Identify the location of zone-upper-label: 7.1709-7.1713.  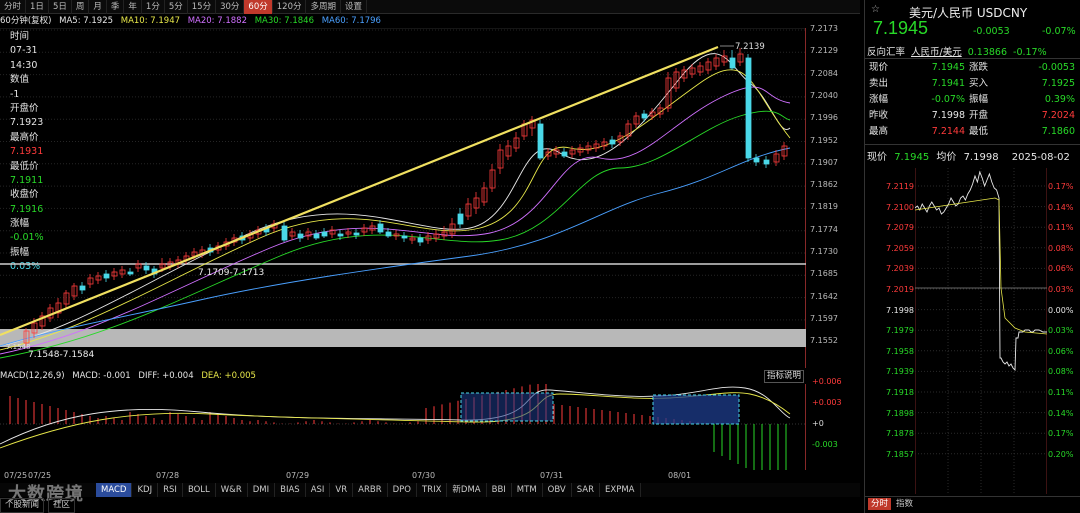
(231, 273).